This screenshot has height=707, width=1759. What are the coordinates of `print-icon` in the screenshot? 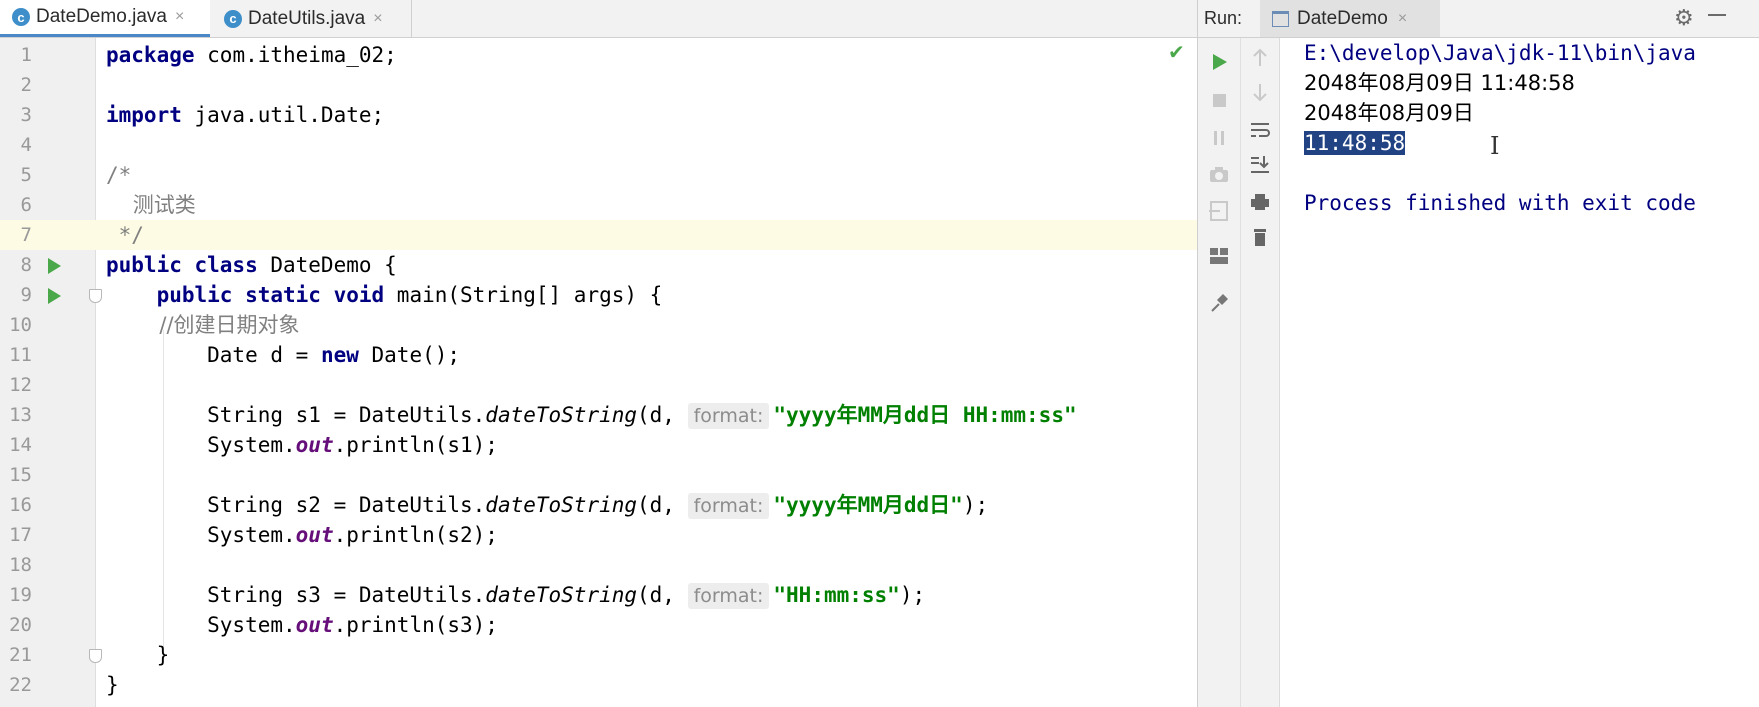 It's located at (1260, 204).